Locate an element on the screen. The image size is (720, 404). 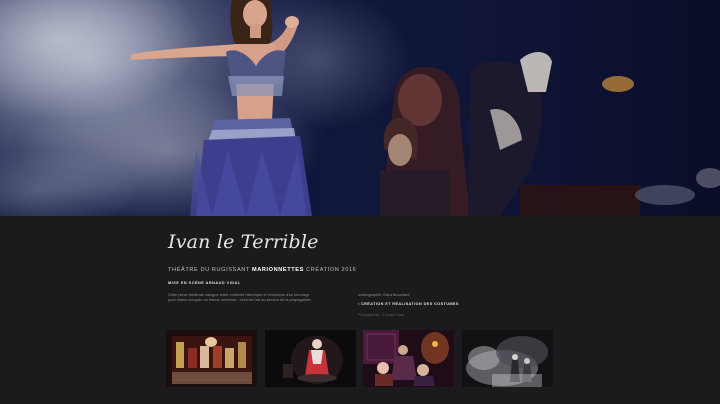
gallery-thumb-smoke-scene is located at coordinates (507, 358).